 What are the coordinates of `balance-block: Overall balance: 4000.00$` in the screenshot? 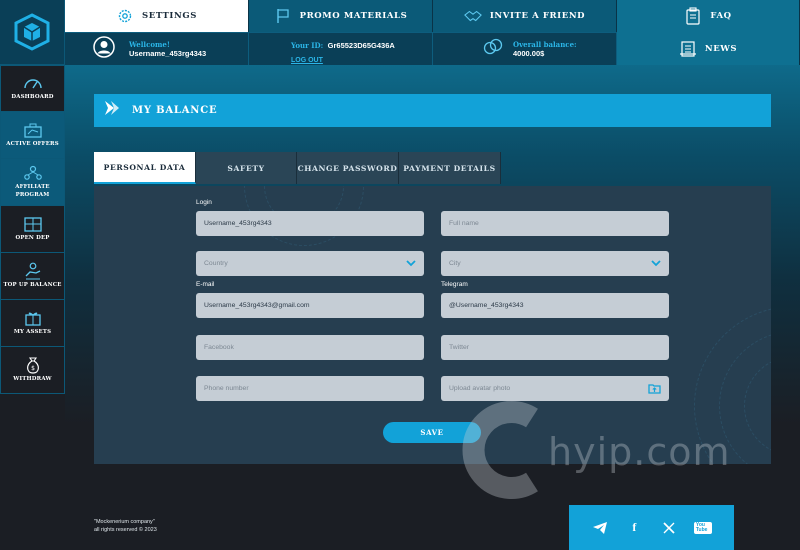 It's located at (525, 48).